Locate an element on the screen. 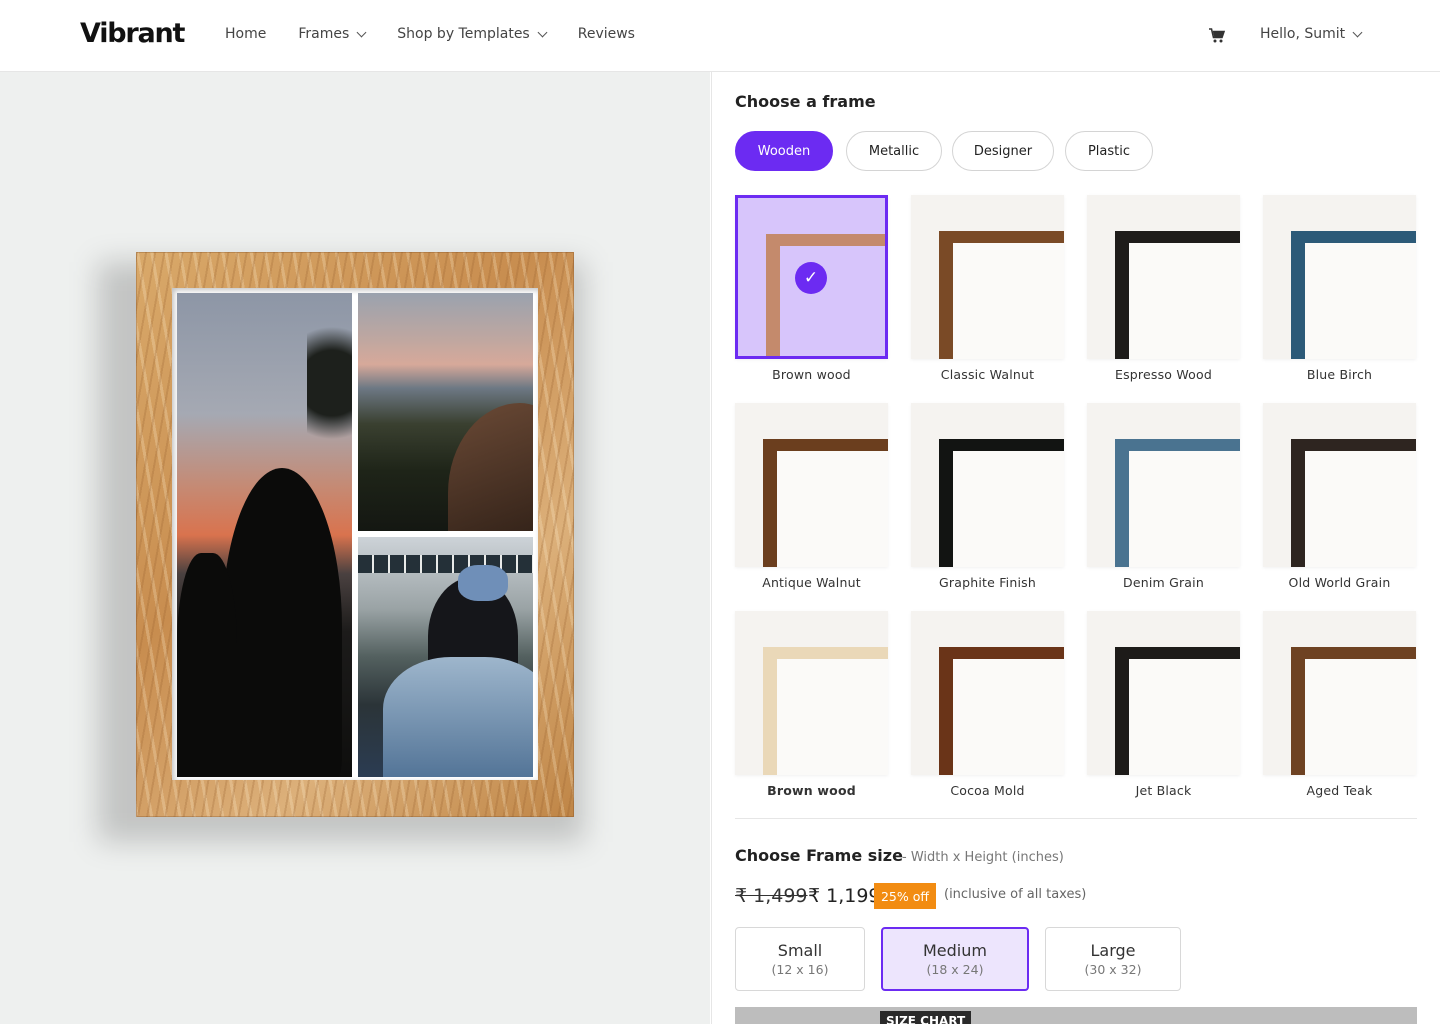 The height and width of the screenshot is (1024, 1440). tab-wooden: Wooden is located at coordinates (784, 151).